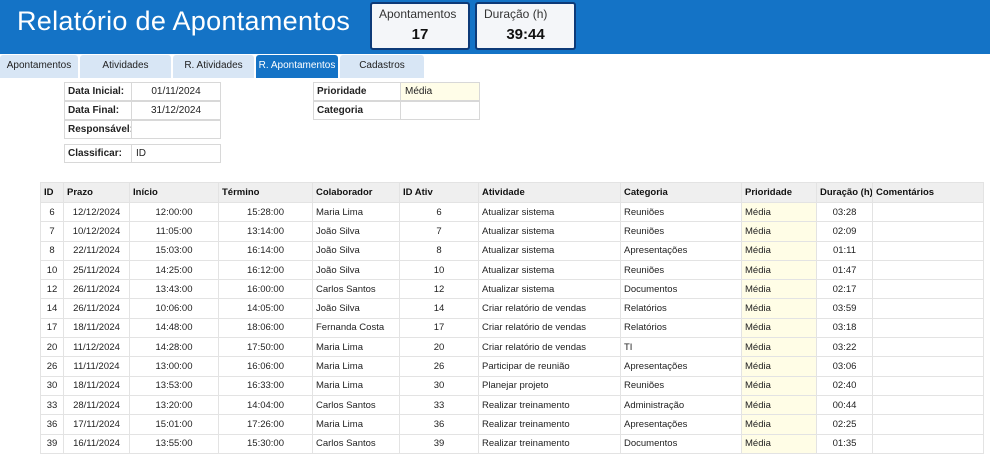 This screenshot has height=456, width=990. Describe the element at coordinates (52, 212) in the screenshot. I see `cell-id: 6` at that location.